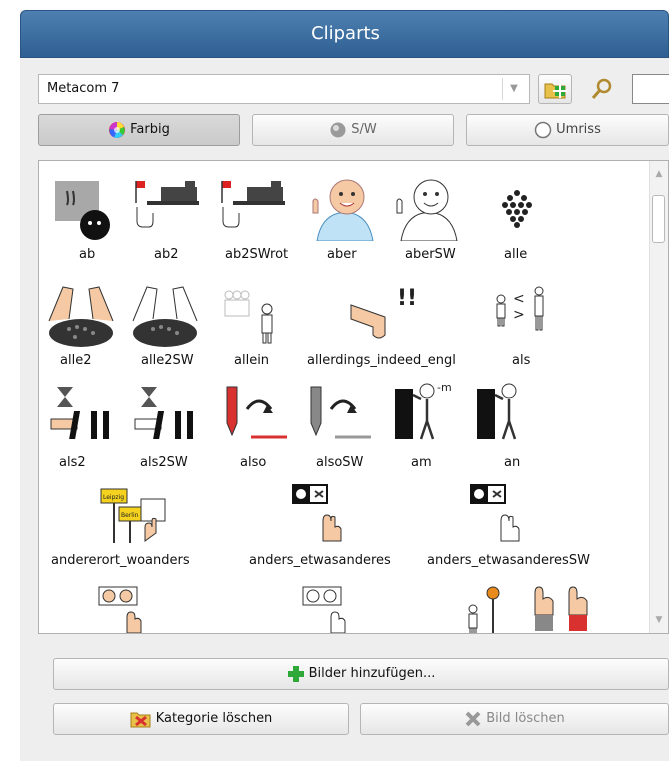 The image size is (669, 761). Describe the element at coordinates (167, 360) in the screenshot. I see `clipart-label: alle2SW` at that location.